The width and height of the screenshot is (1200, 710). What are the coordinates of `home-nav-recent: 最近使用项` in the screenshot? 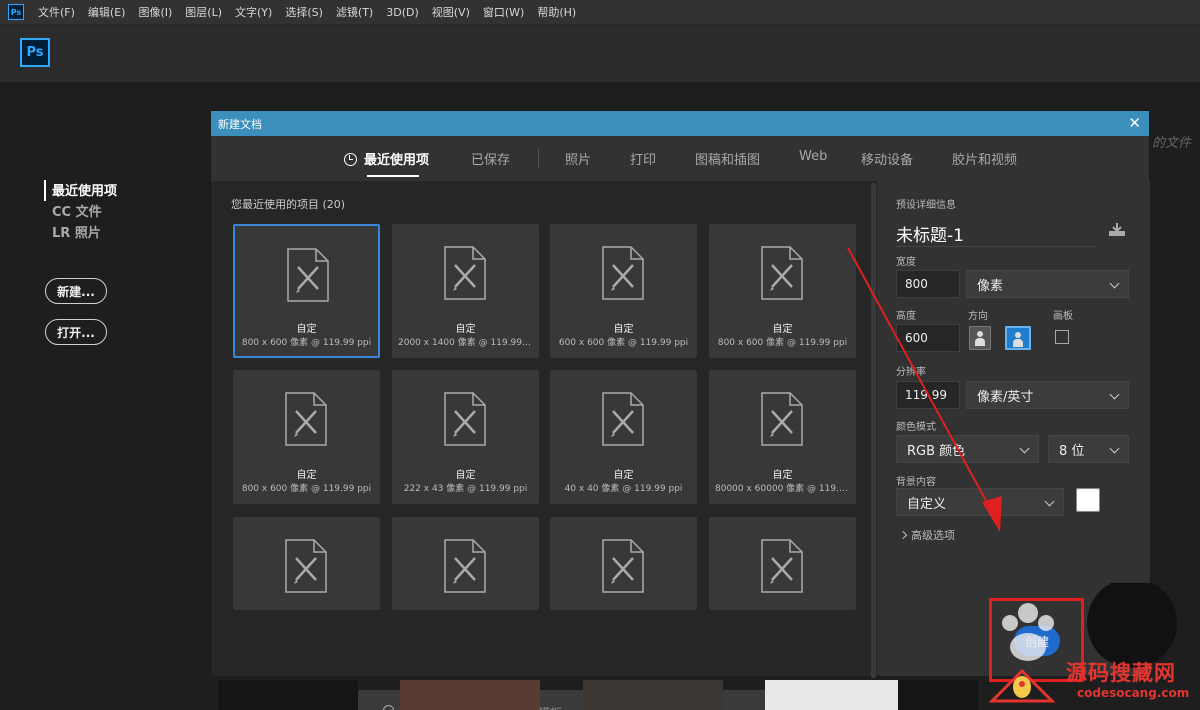 It's located at (80, 190).